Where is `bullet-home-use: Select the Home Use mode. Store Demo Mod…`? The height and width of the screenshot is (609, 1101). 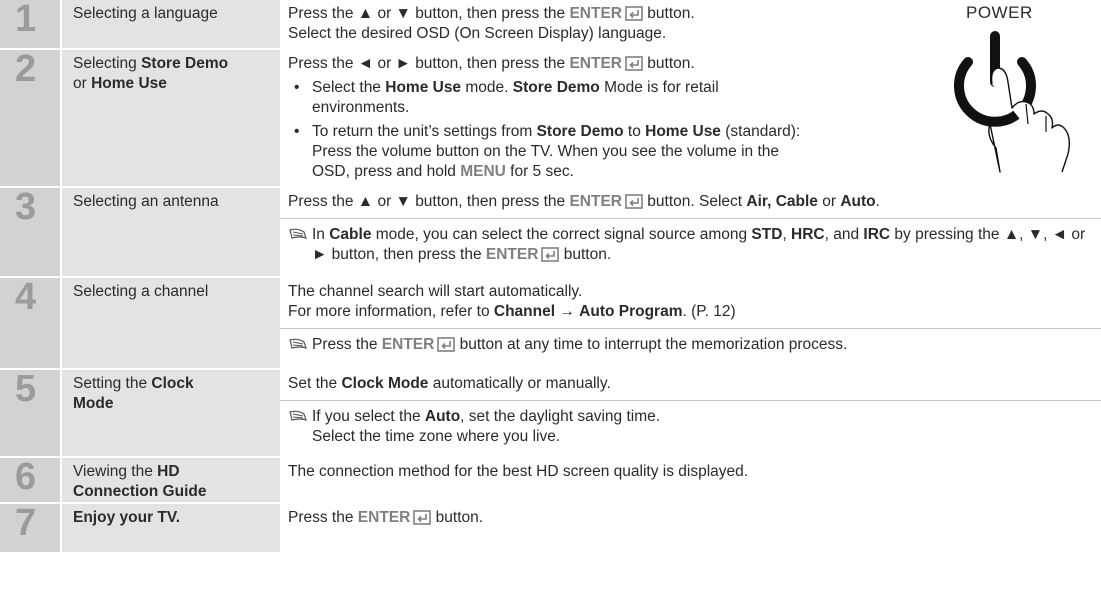 bullet-home-use: Select the Home Use mode. Store Demo Mod… is located at coordinates (548, 98).